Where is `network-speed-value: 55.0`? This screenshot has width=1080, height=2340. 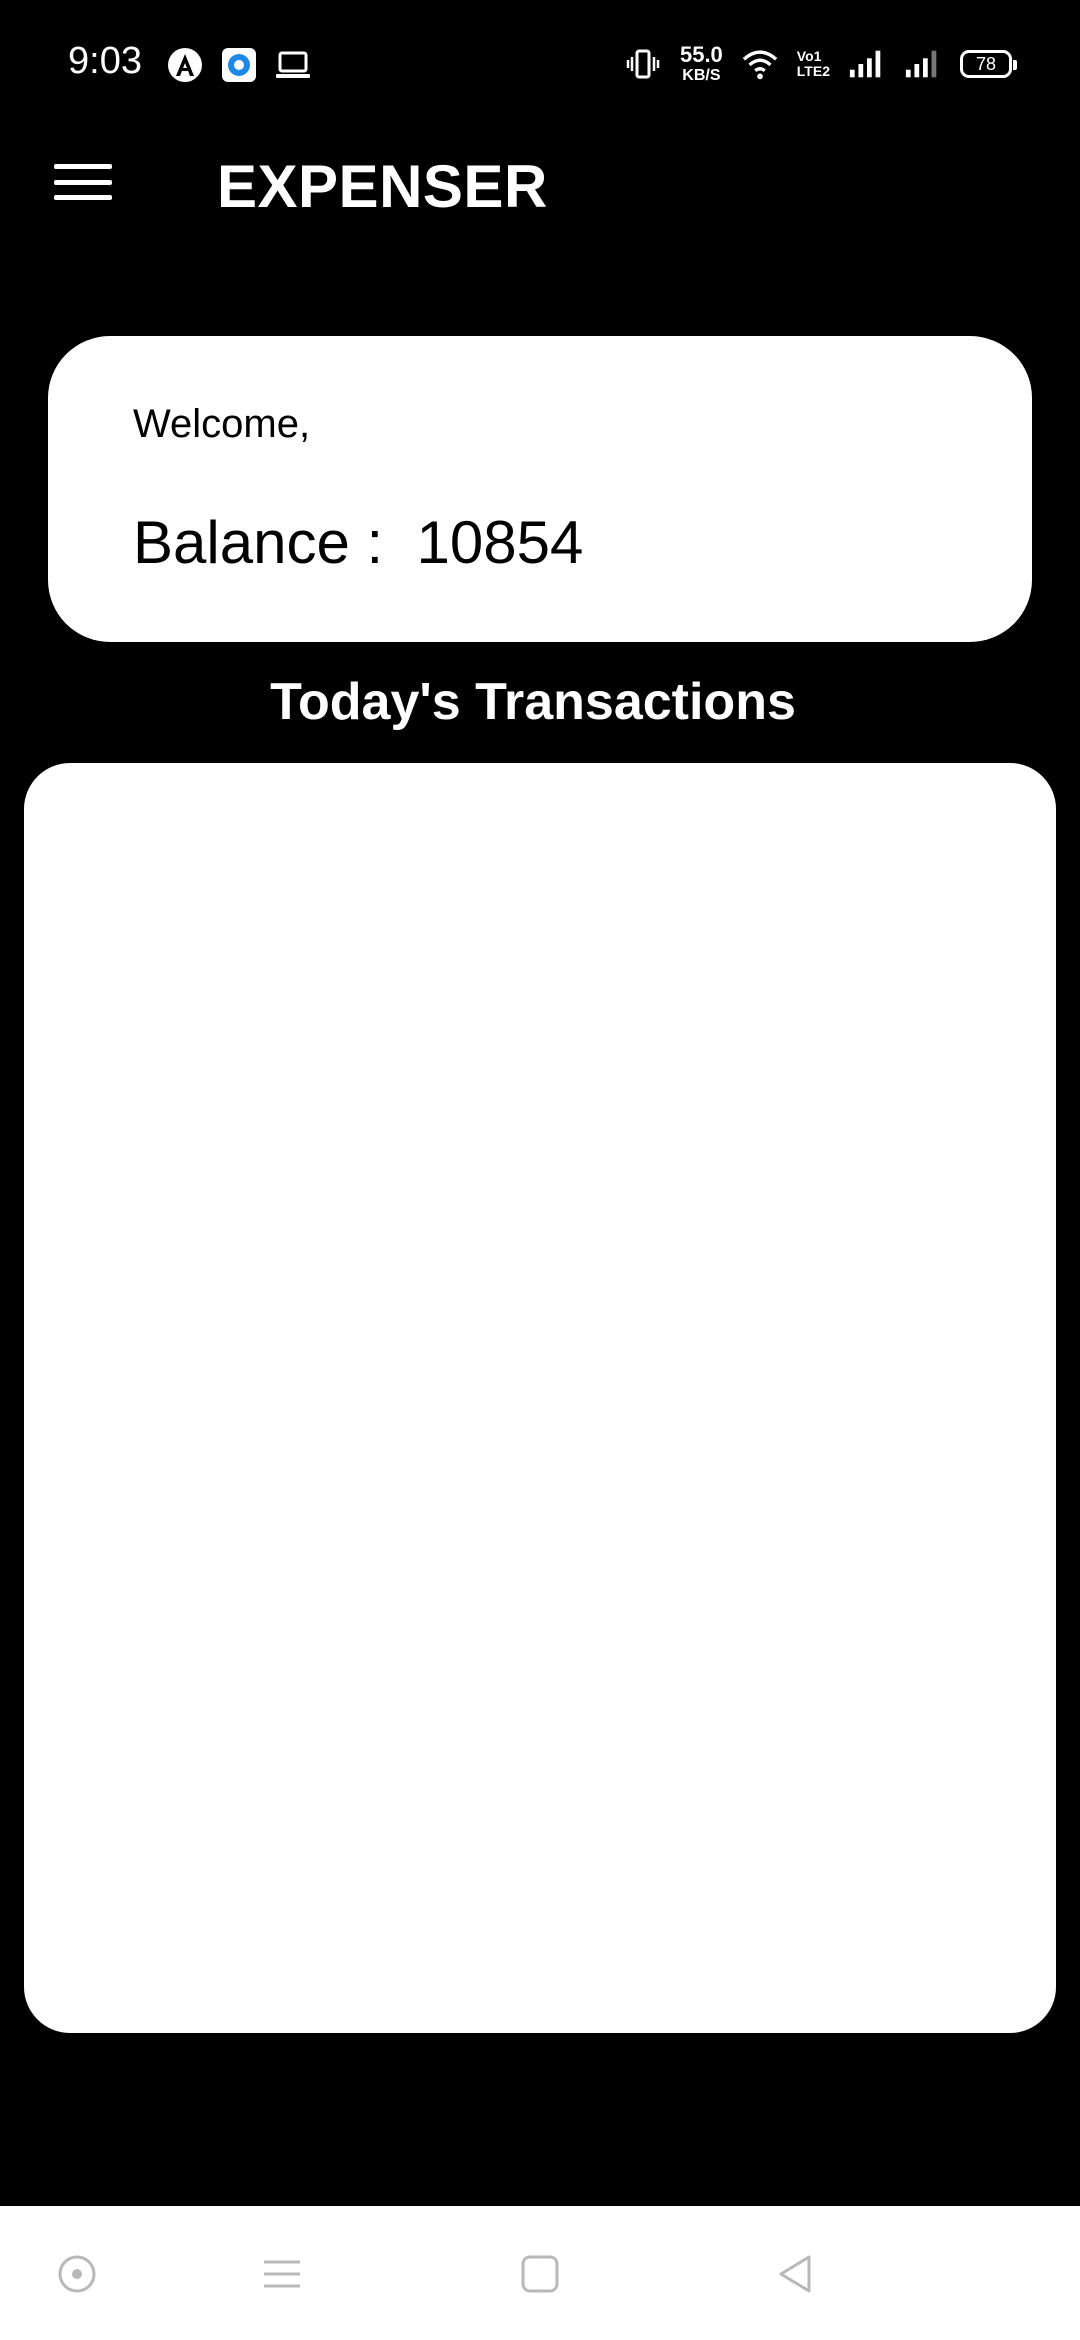 network-speed-value: 55.0 is located at coordinates (701, 54).